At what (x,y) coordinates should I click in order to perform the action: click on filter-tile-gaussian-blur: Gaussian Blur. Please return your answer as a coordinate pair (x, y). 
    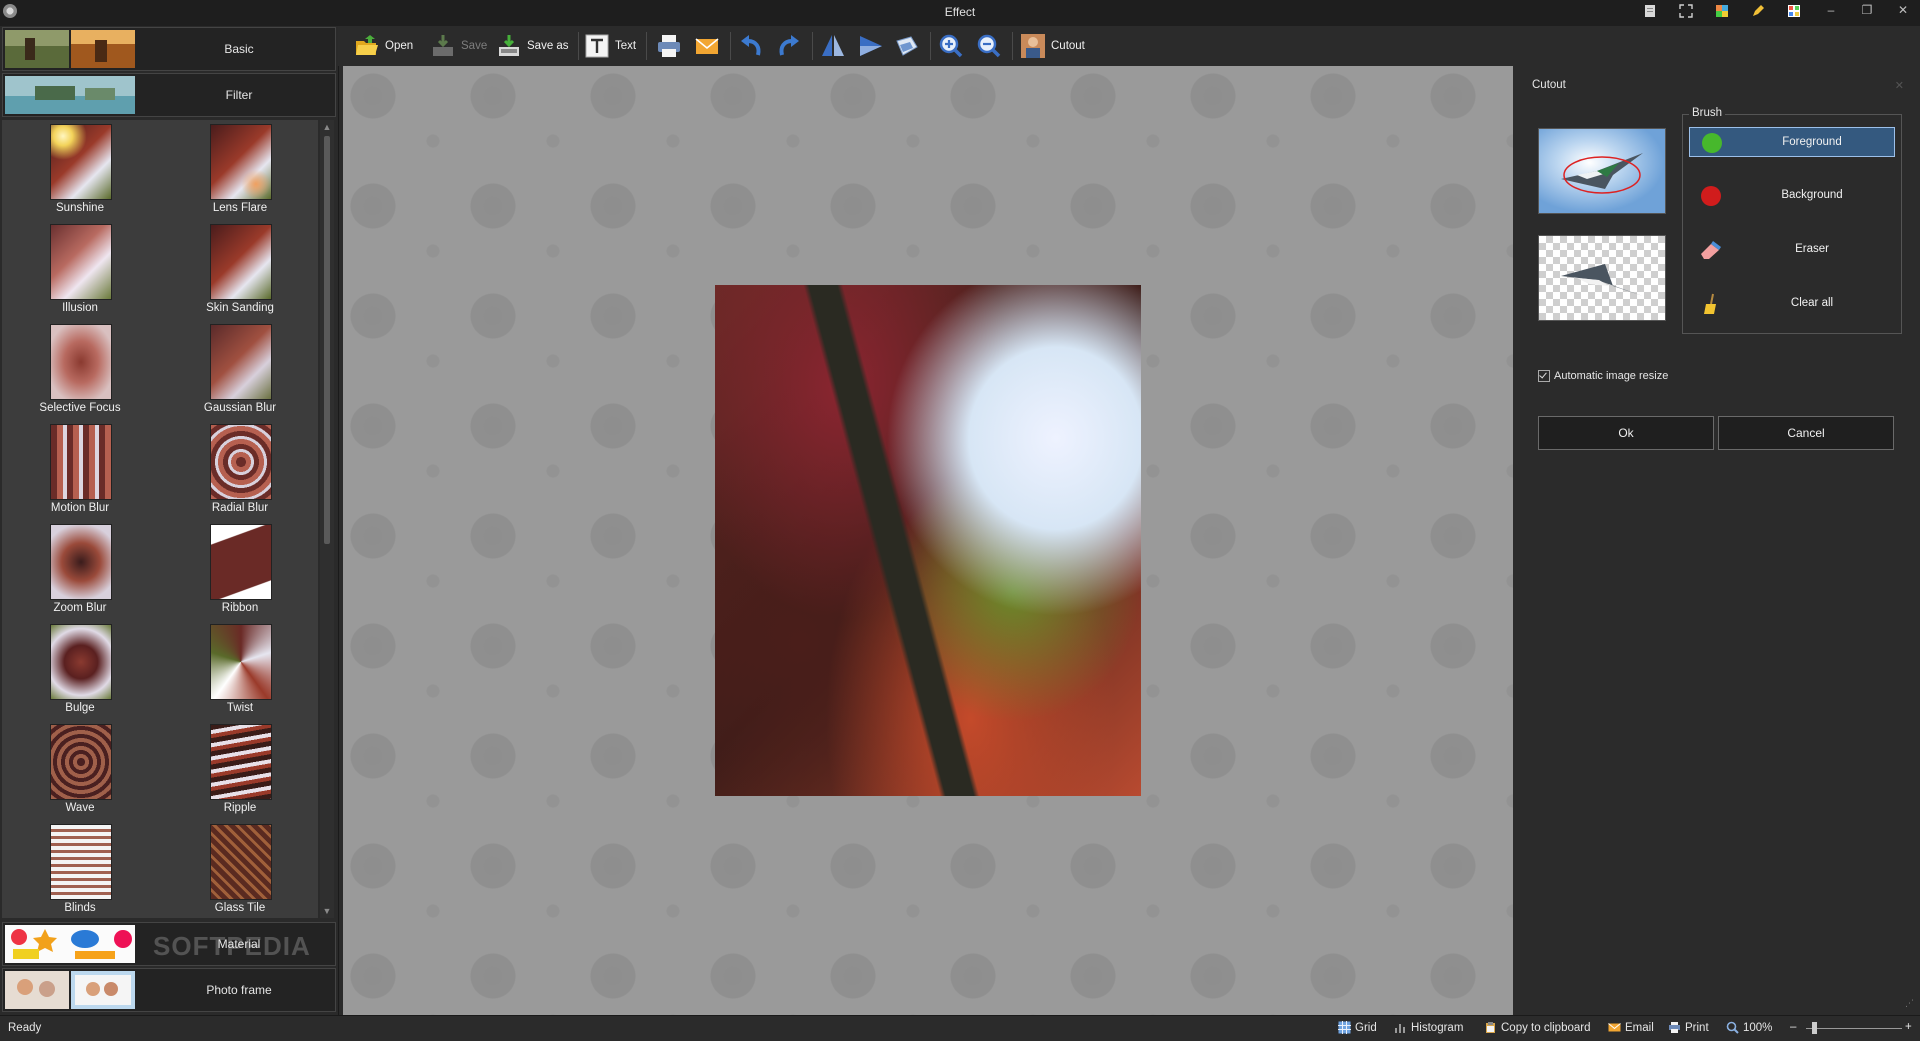
    Looking at the image, I should click on (235, 370).